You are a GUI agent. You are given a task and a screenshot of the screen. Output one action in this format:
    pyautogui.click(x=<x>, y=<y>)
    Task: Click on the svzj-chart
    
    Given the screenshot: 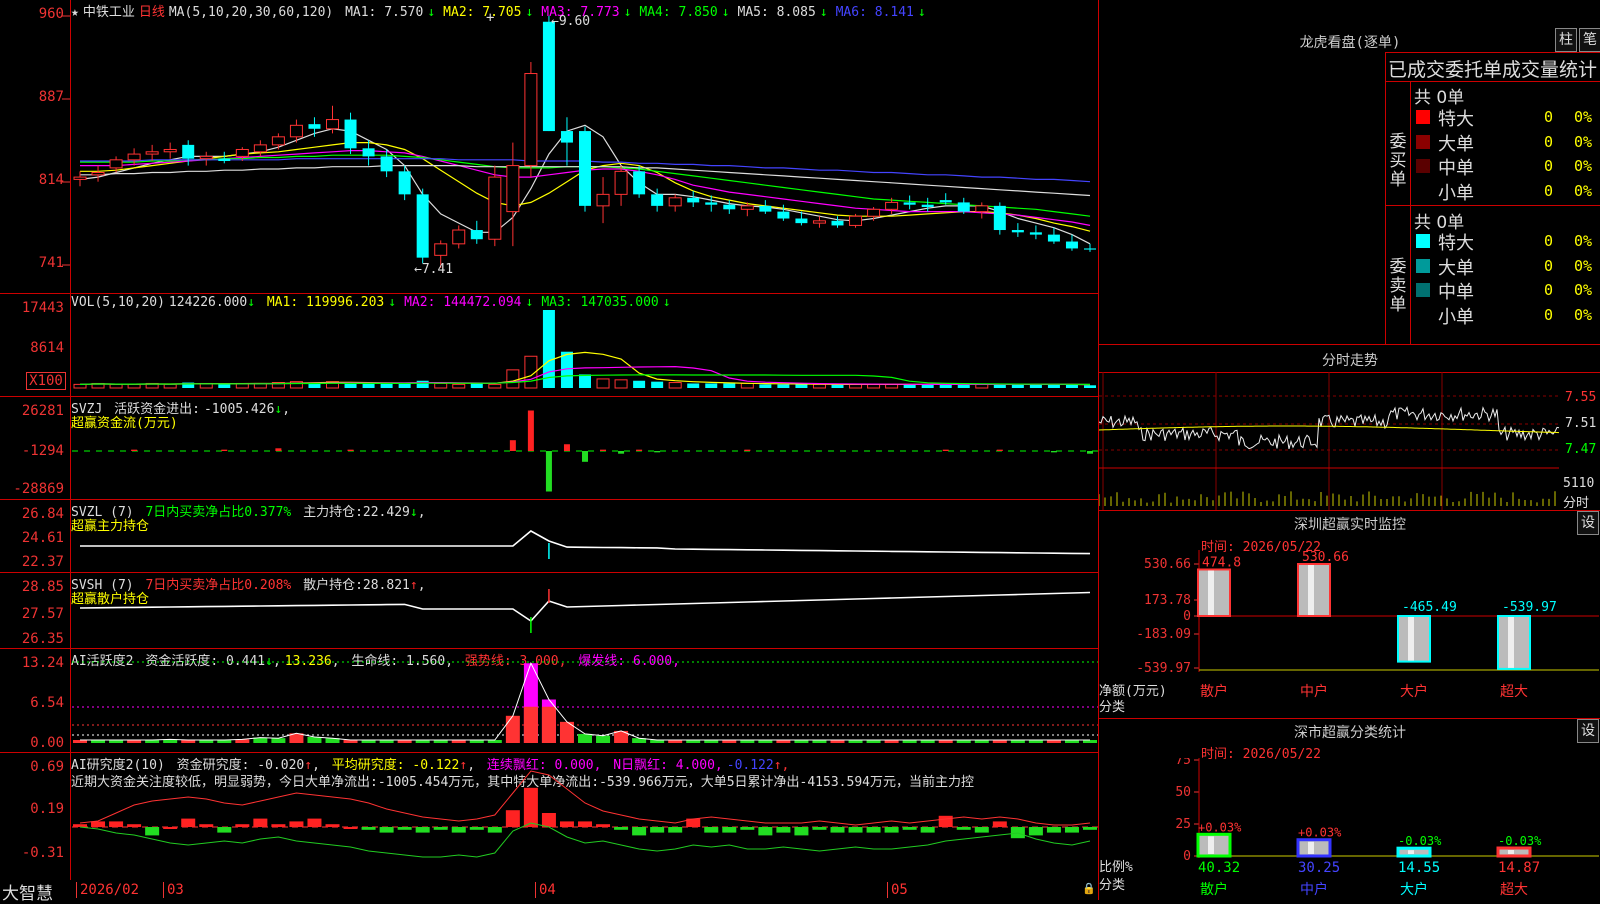 What is the action you would take?
    pyautogui.click(x=549, y=448)
    